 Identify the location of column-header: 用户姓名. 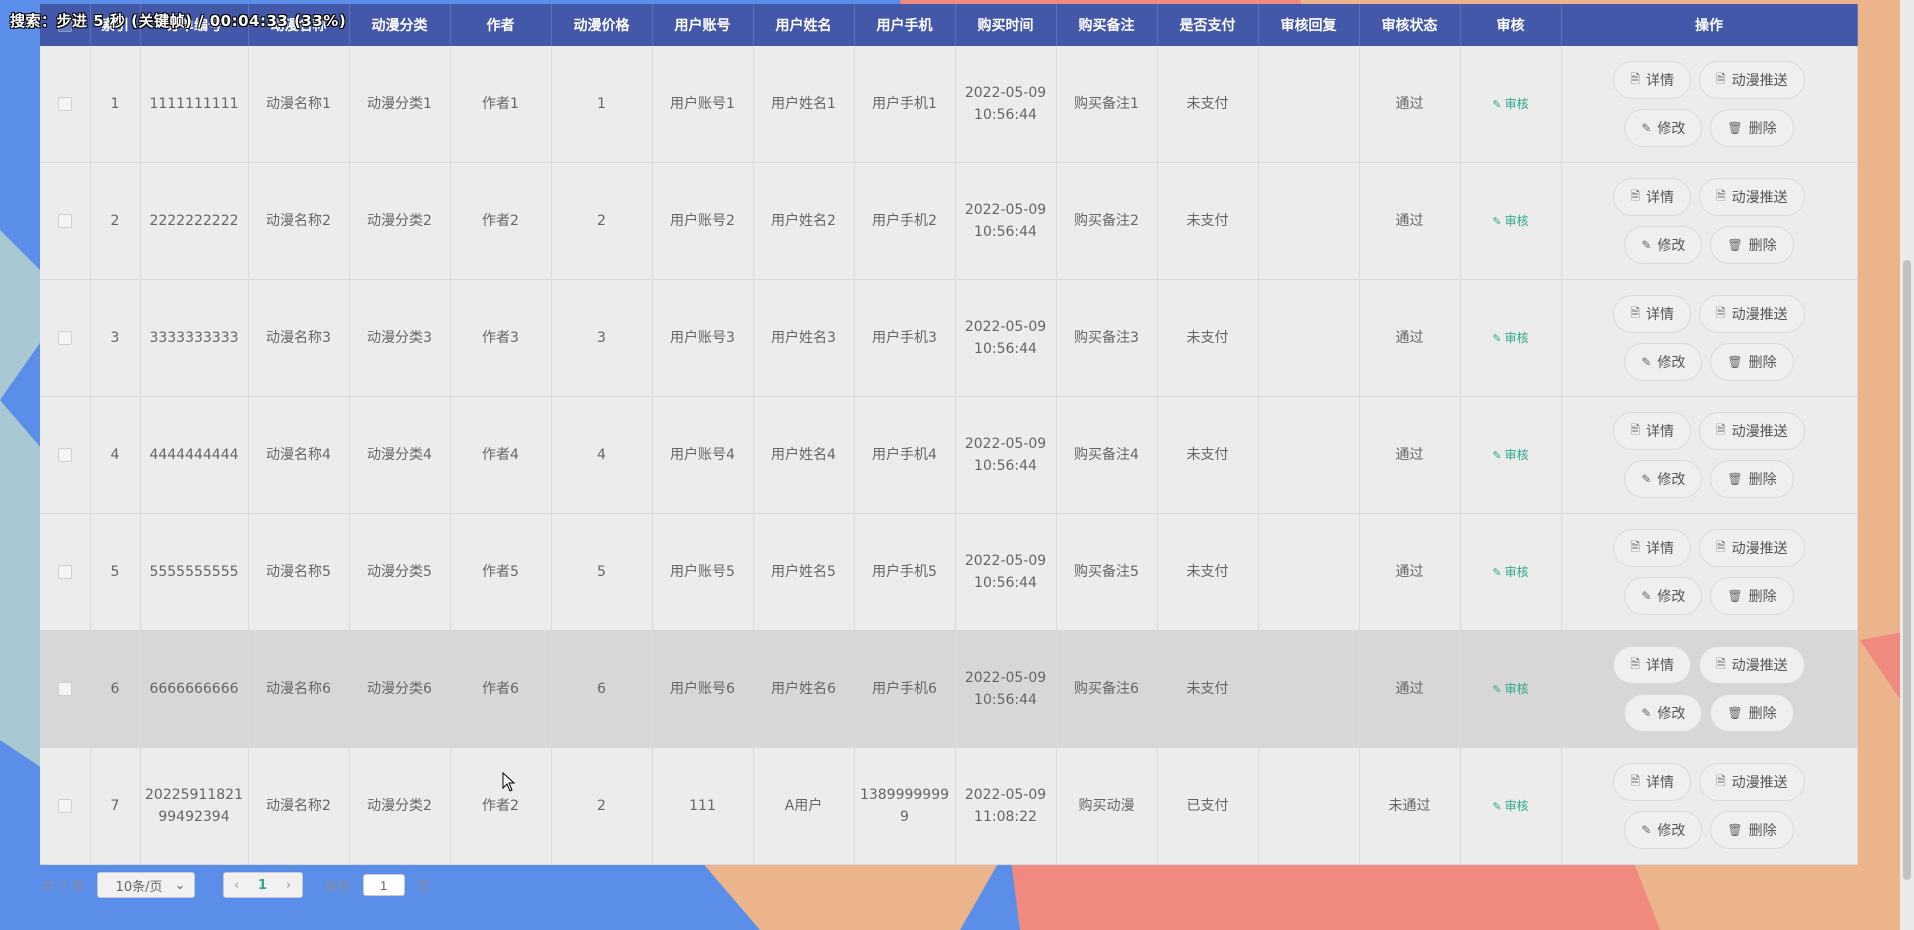
(804, 25).